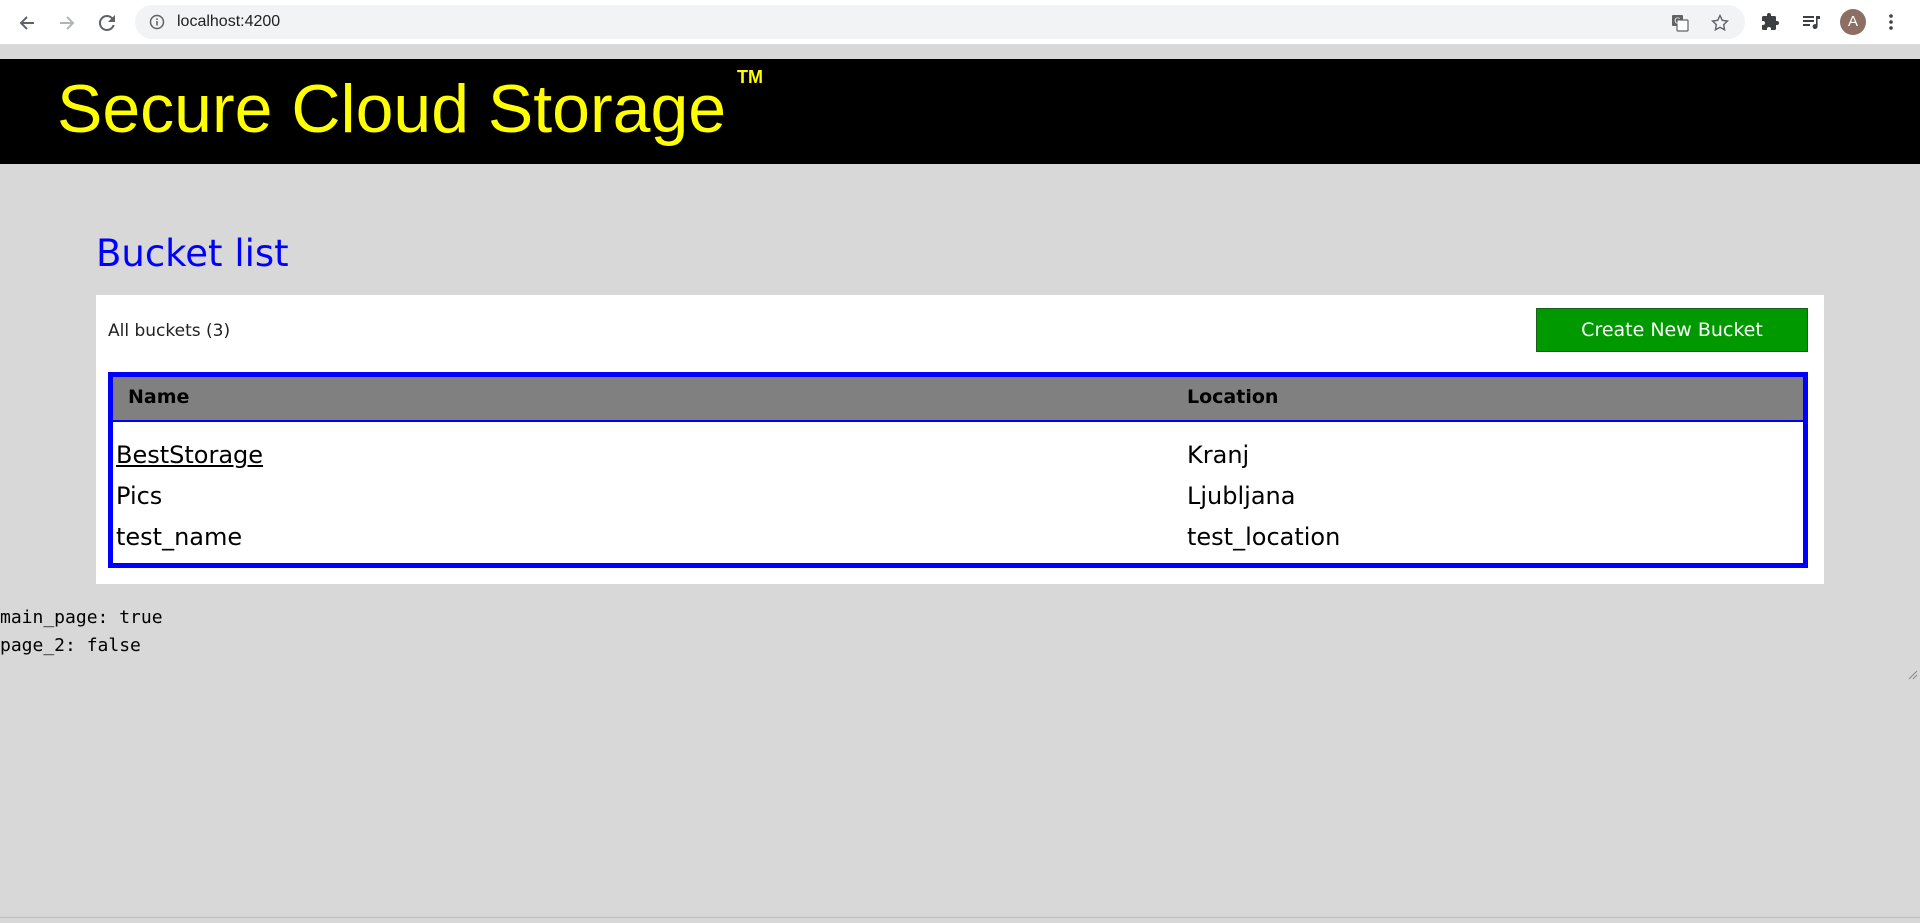  What do you see at coordinates (157, 22) in the screenshot?
I see `info-icon` at bounding box center [157, 22].